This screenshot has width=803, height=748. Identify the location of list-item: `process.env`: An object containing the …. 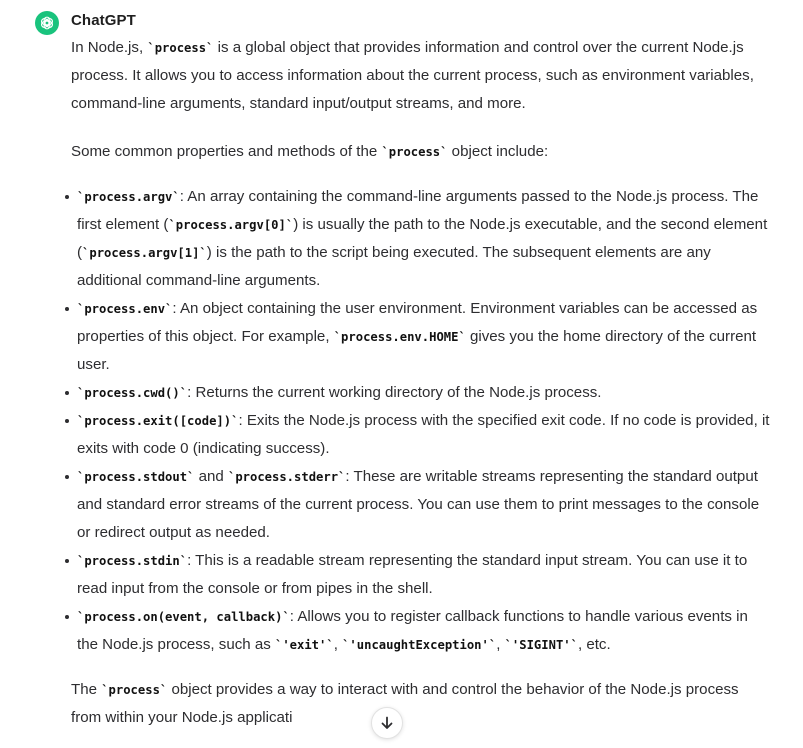
(418, 337).